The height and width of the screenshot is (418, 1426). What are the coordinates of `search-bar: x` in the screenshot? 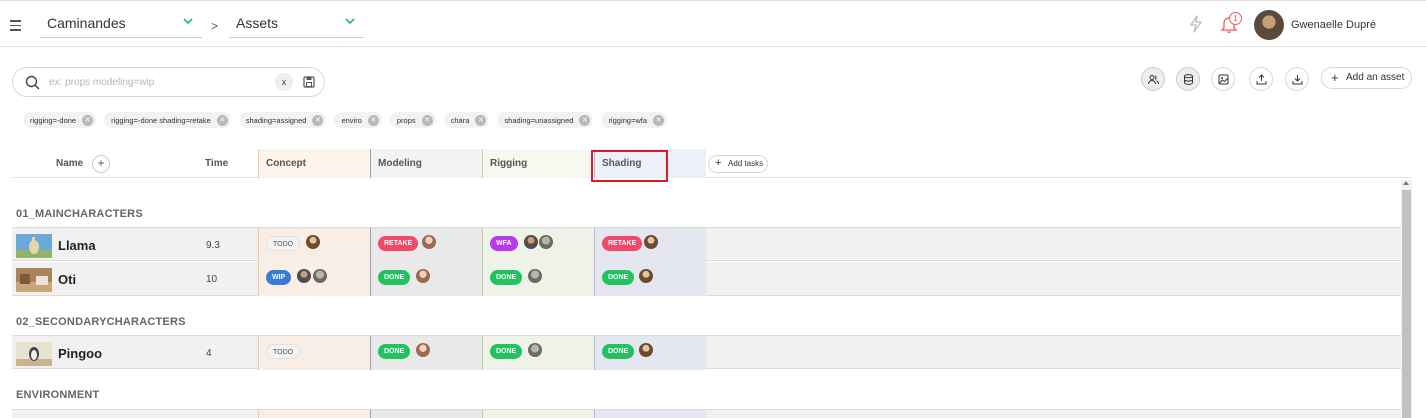 It's located at (168, 82).